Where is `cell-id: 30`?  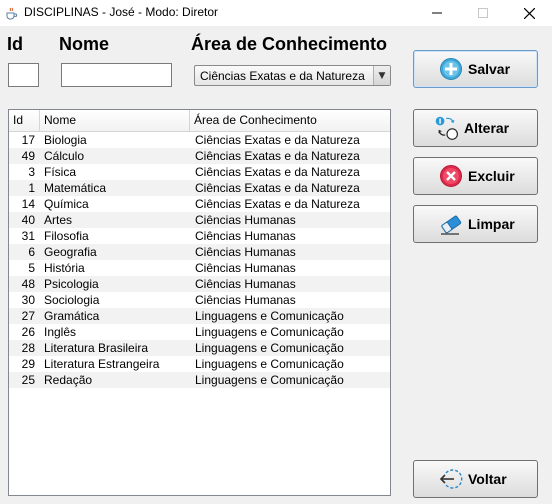
cell-id: 30 is located at coordinates (28, 300).